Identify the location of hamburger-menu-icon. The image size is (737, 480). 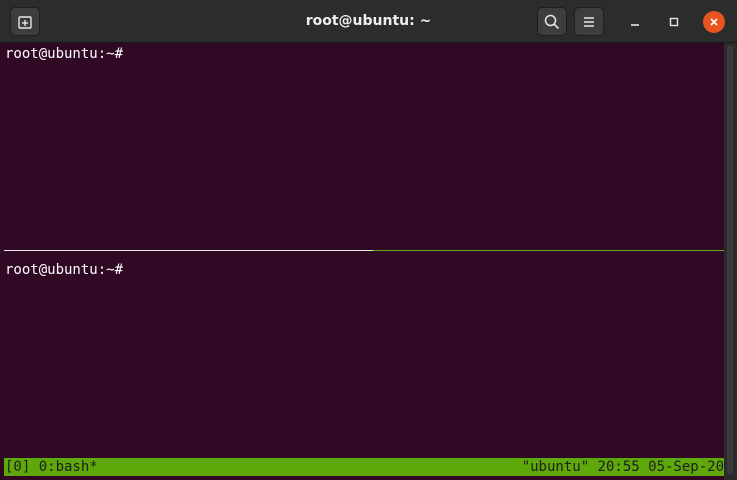
(589, 22).